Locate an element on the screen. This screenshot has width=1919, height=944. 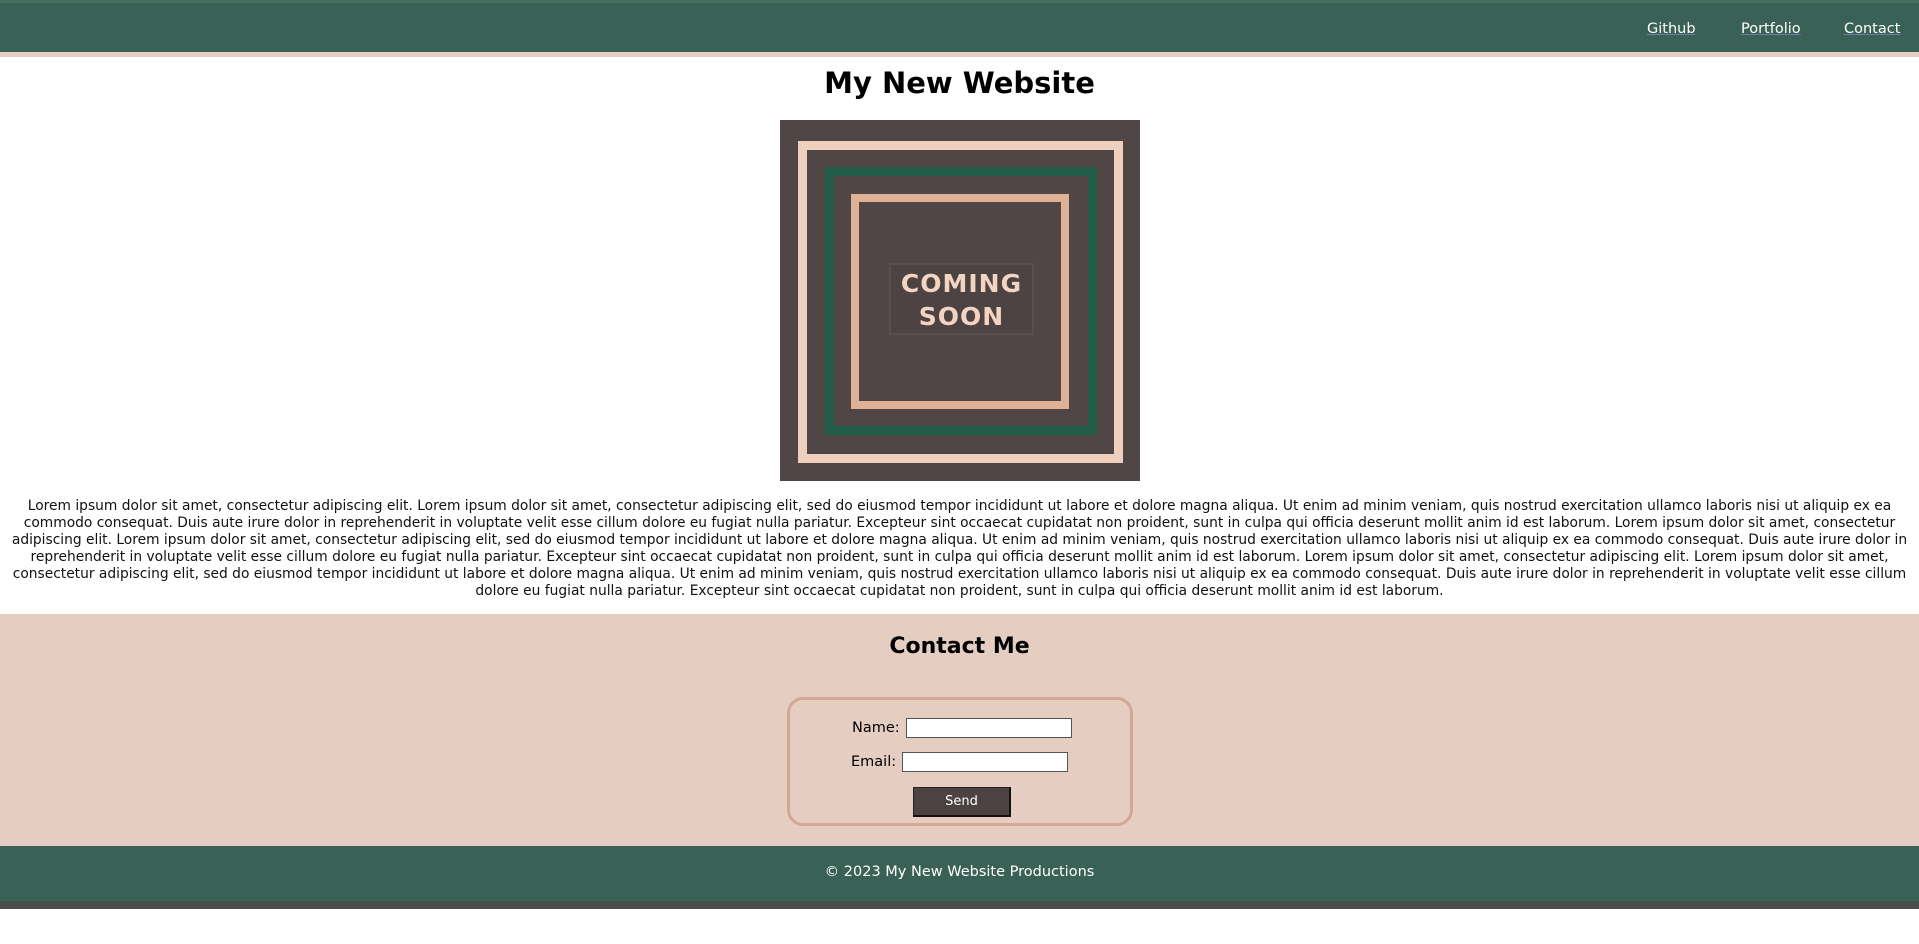
nav-link-github: Github is located at coordinates (1671, 29).